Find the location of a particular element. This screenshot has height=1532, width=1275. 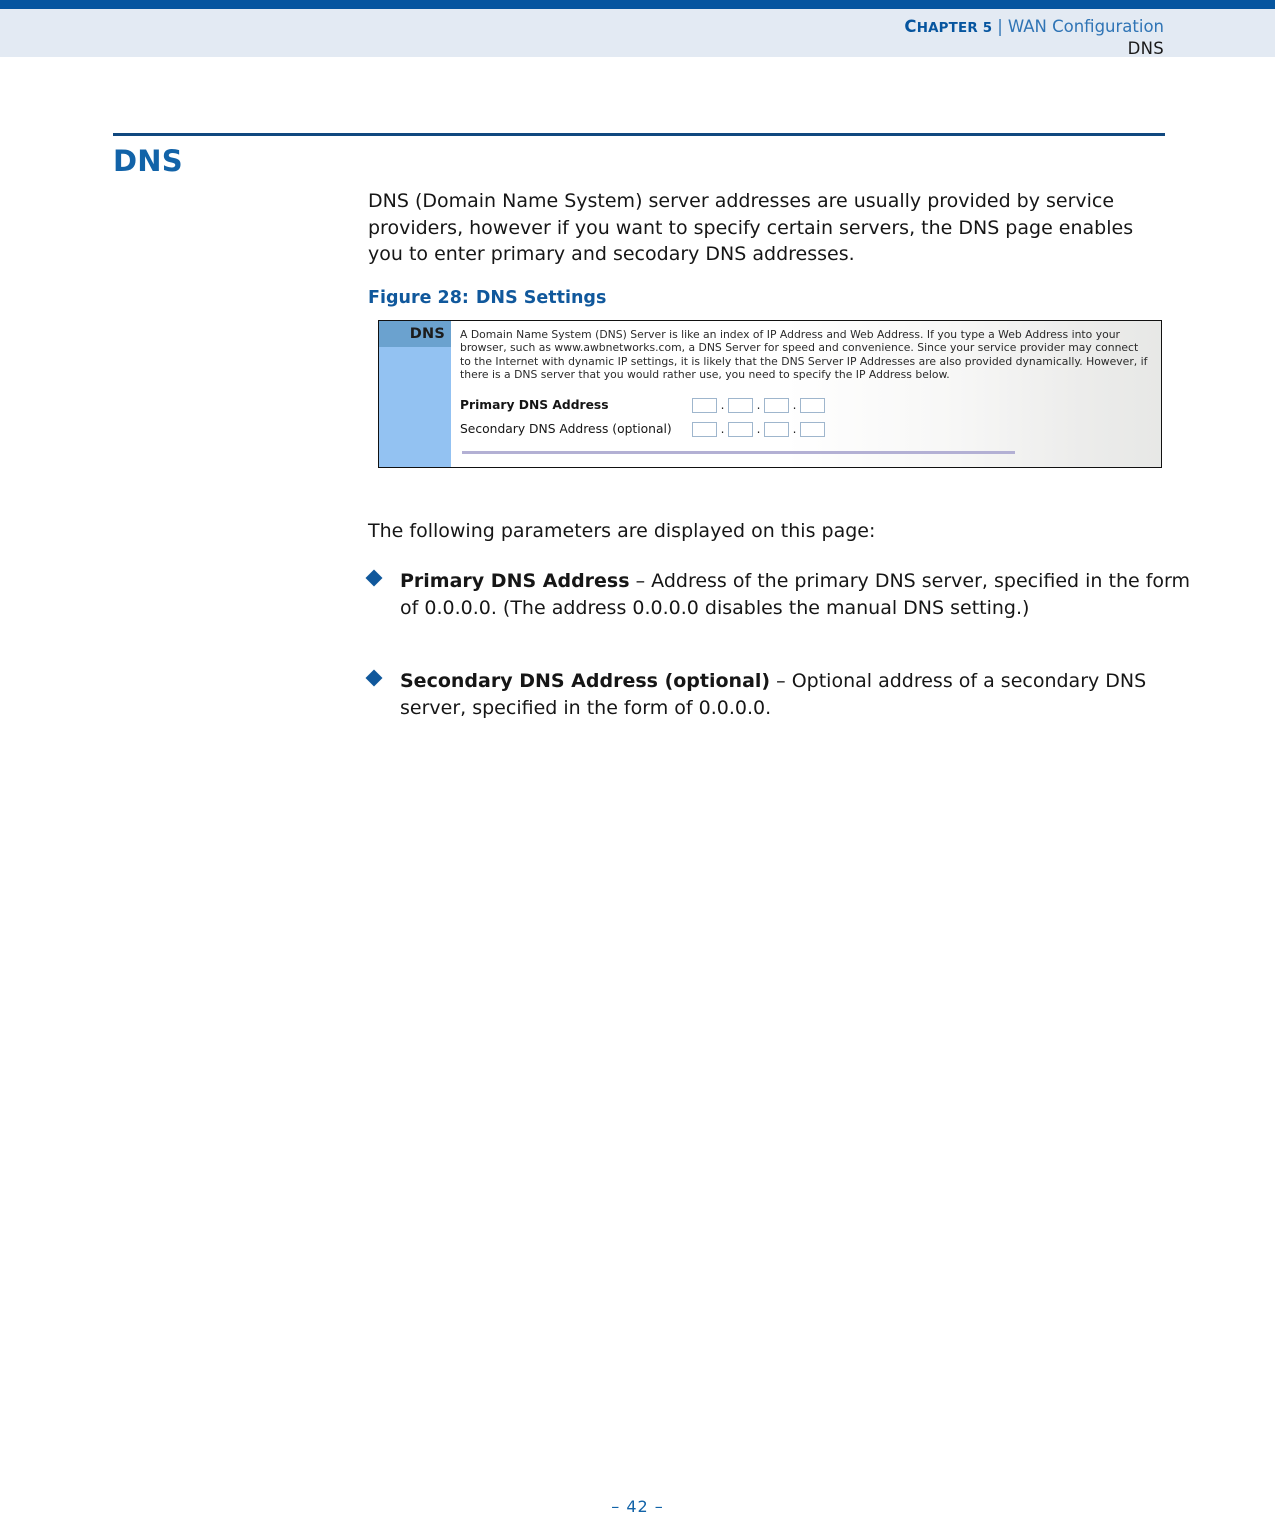

parameter-term: Primary DNS Address is located at coordinates (515, 581).